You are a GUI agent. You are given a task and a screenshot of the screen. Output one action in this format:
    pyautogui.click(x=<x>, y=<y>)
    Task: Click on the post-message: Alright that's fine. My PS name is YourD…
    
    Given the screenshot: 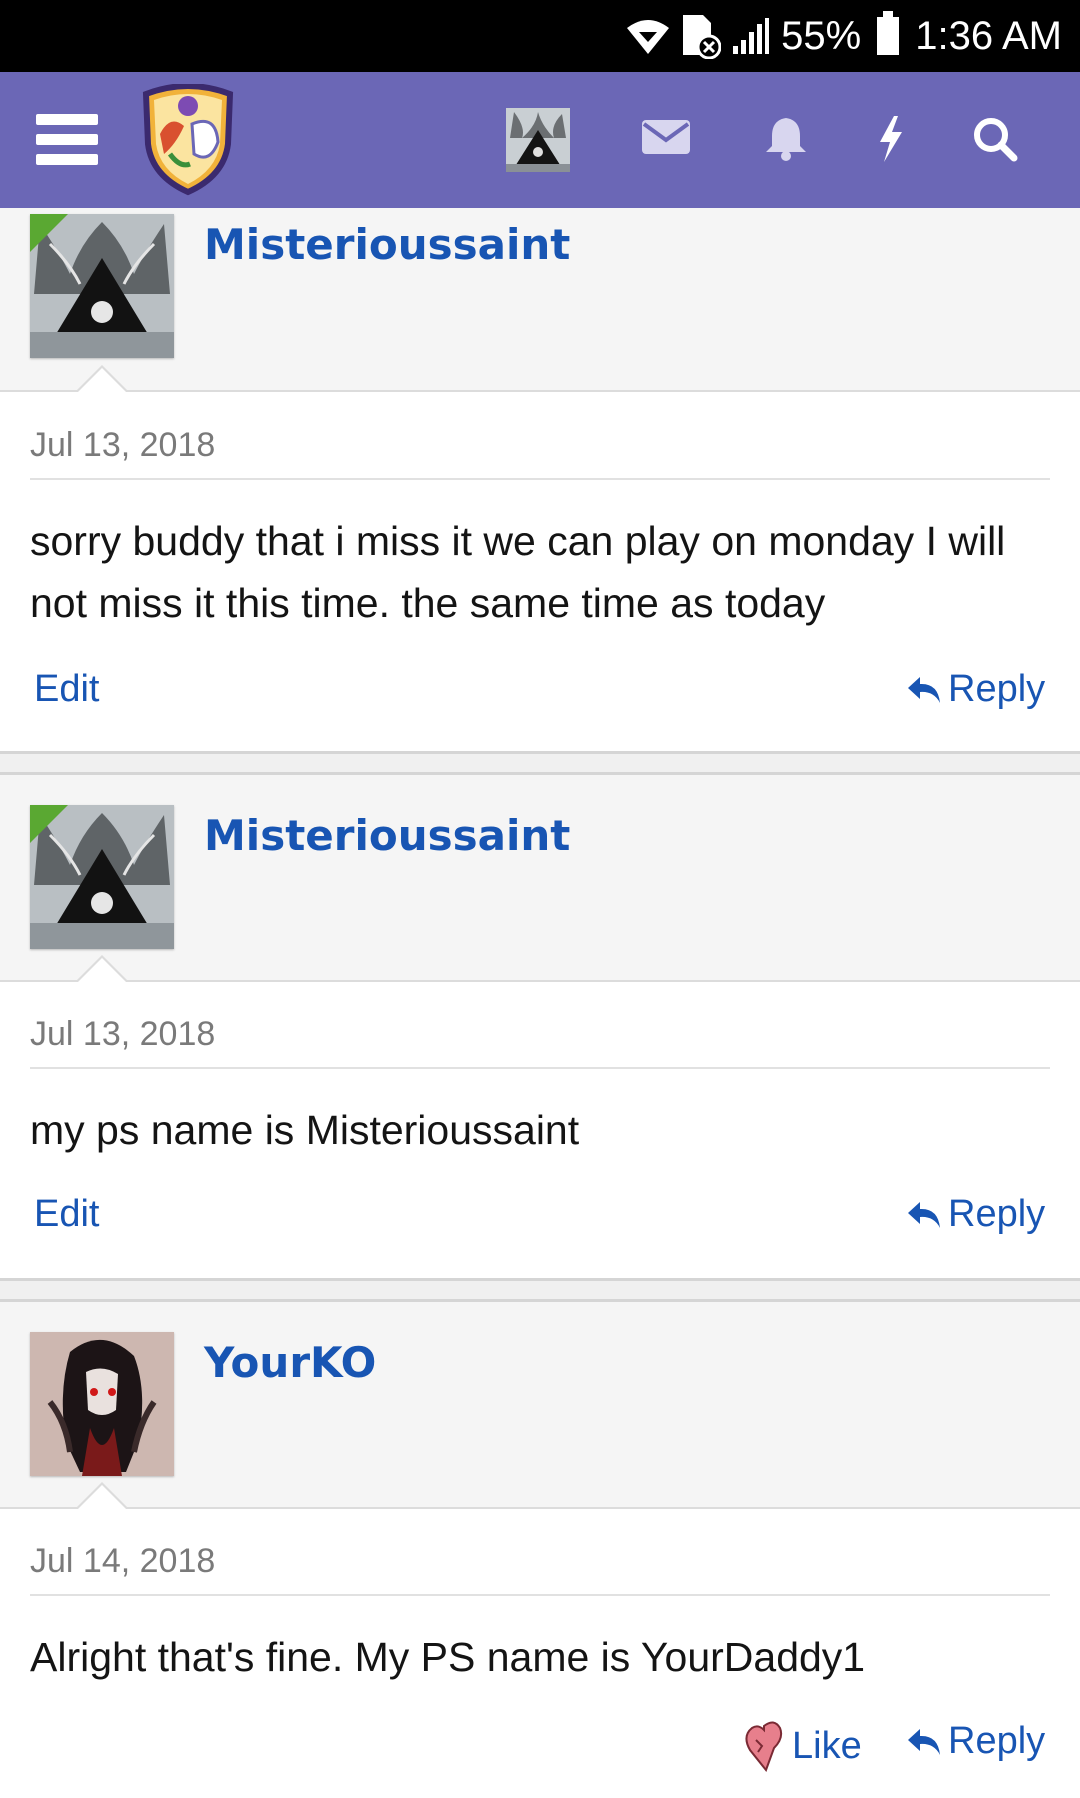 What is the action you would take?
    pyautogui.click(x=448, y=1657)
    